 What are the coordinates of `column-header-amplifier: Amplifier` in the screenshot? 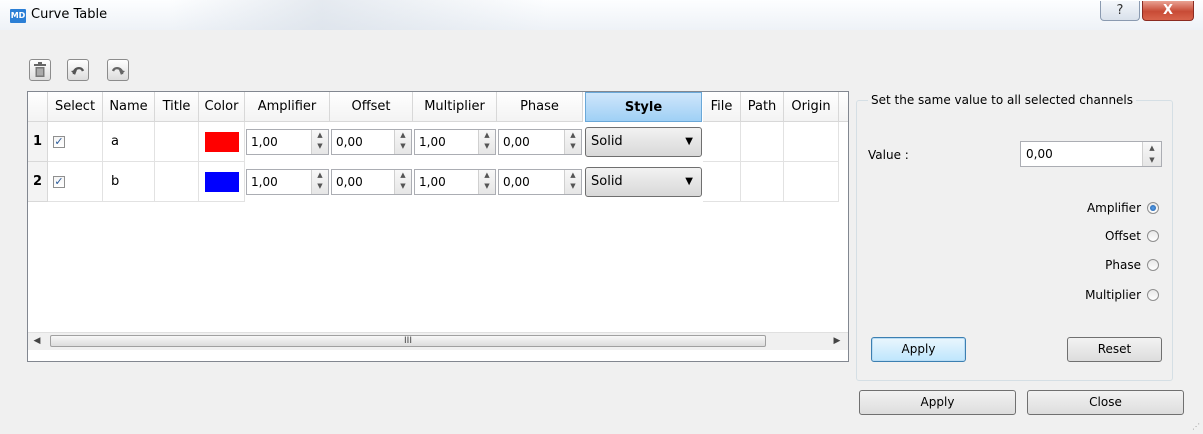 It's located at (287, 107).